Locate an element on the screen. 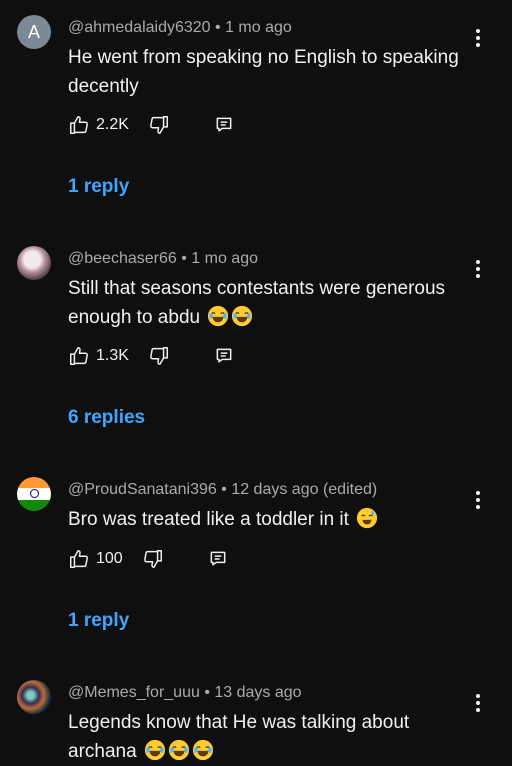 The width and height of the screenshot is (512, 766). comment-meta: @ProudSanatani396 • 12 days ago (edited) is located at coordinates (222, 490).